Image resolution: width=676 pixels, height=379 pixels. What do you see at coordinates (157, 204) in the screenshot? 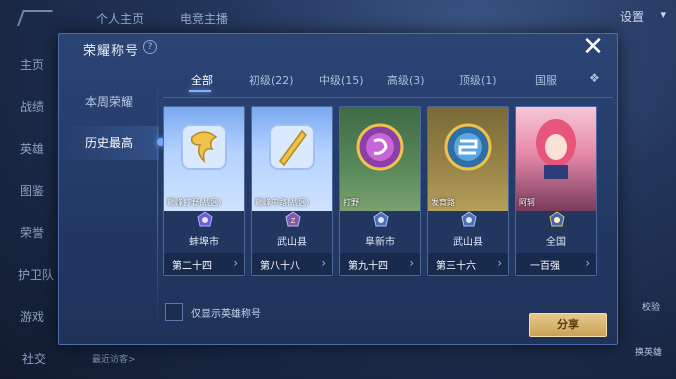
I see `divider` at bounding box center [157, 204].